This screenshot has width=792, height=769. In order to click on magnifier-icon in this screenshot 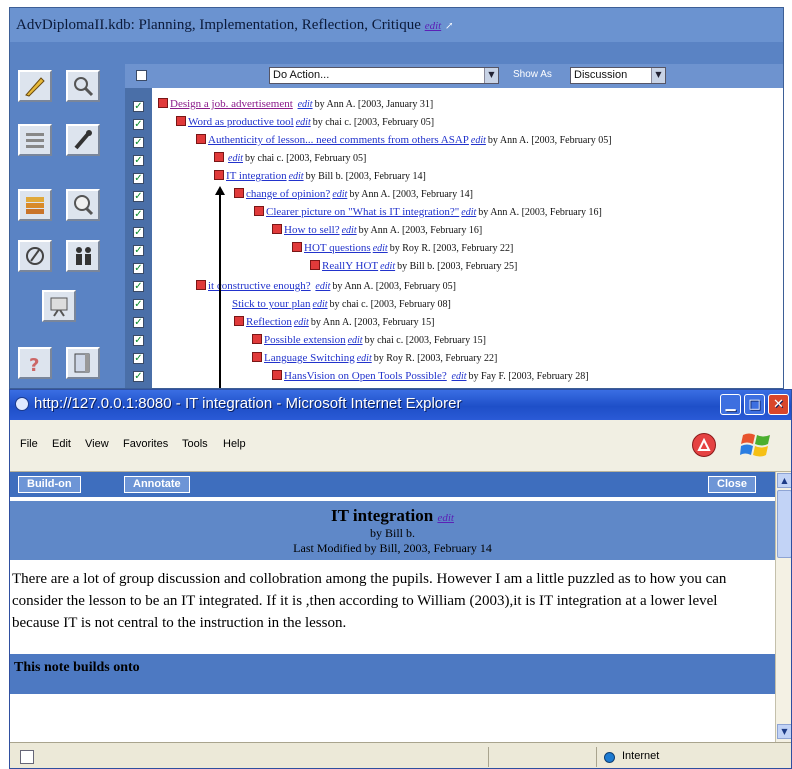, I will do `click(83, 86)`.